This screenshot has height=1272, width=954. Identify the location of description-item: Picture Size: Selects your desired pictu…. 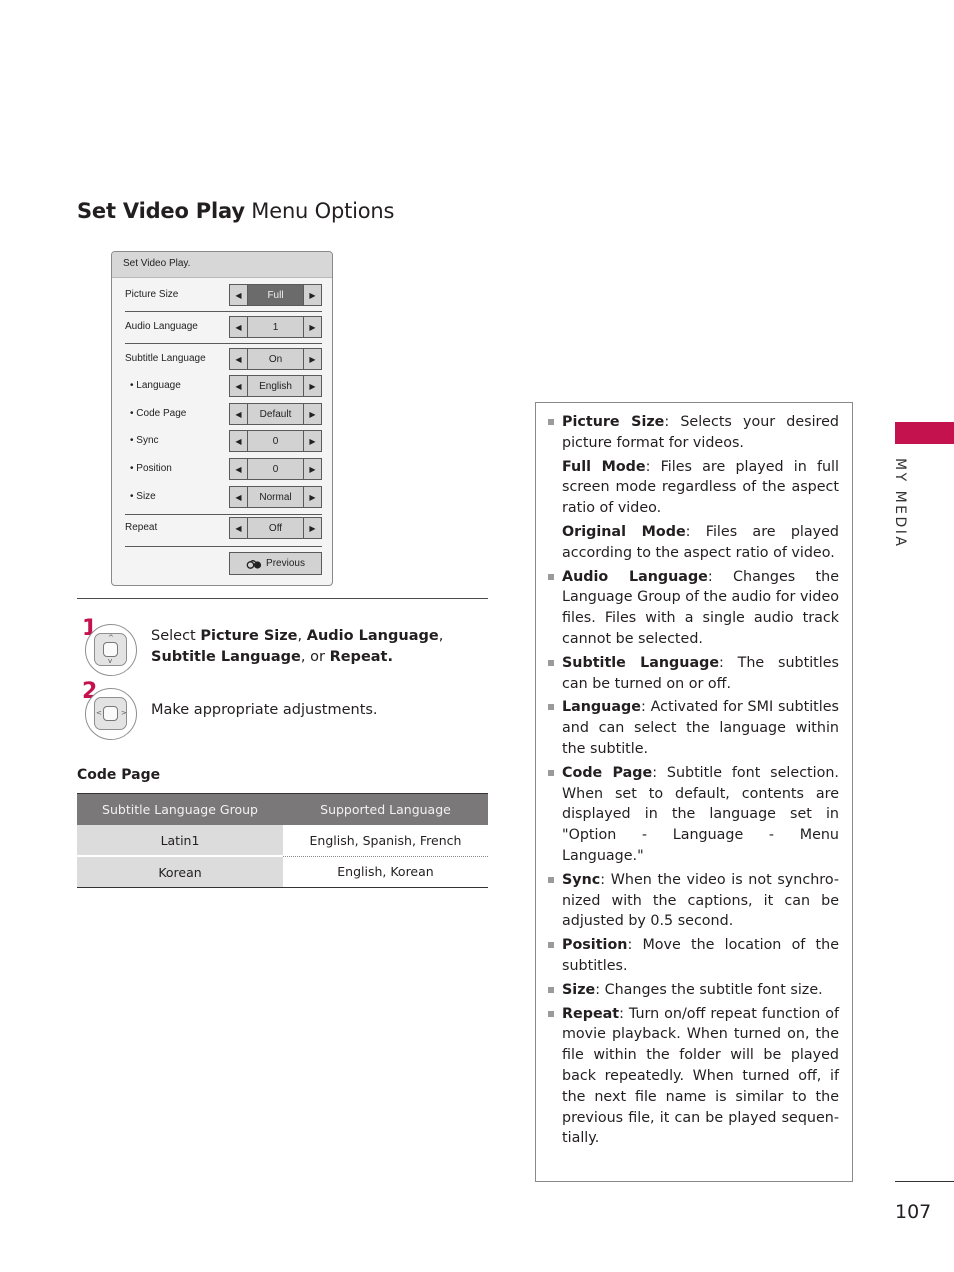
(693, 488).